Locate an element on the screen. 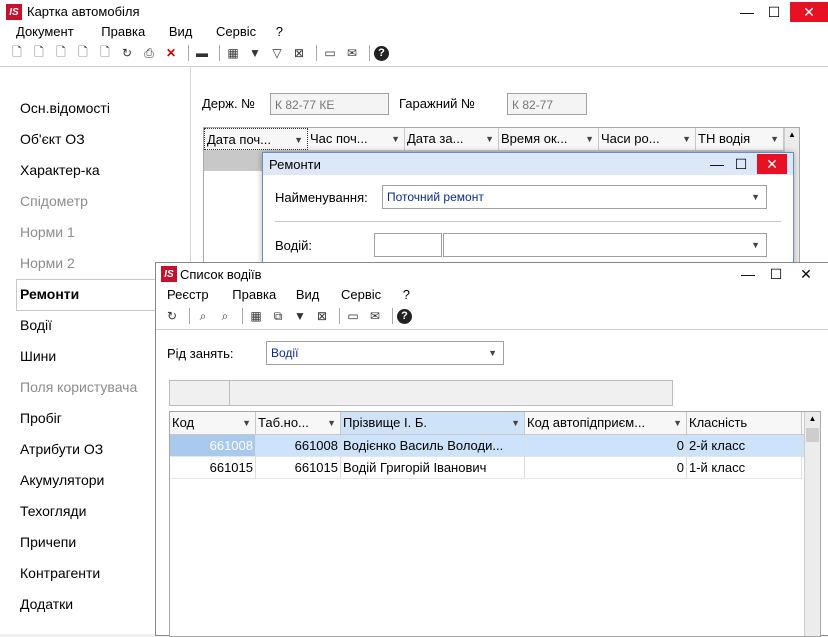 This screenshot has width=828, height=637. garage-number-label: Гаражний № is located at coordinates (437, 103).